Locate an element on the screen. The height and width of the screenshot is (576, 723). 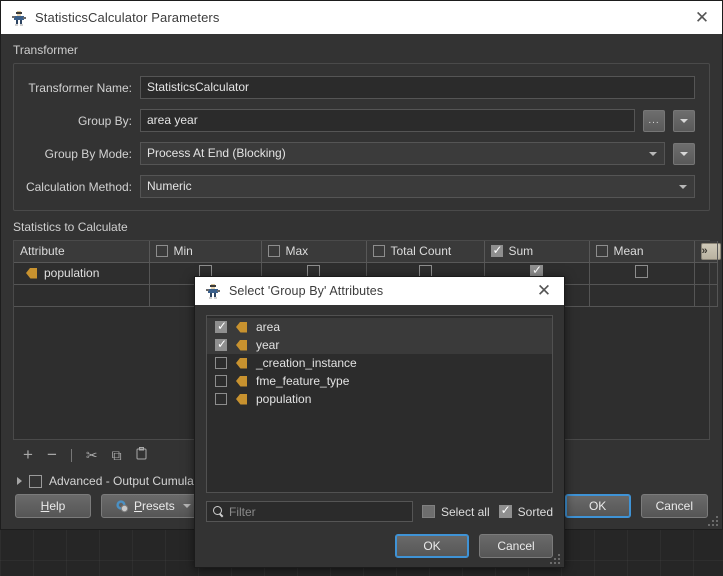
column-header-mean: Mean is located at coordinates (642, 252).